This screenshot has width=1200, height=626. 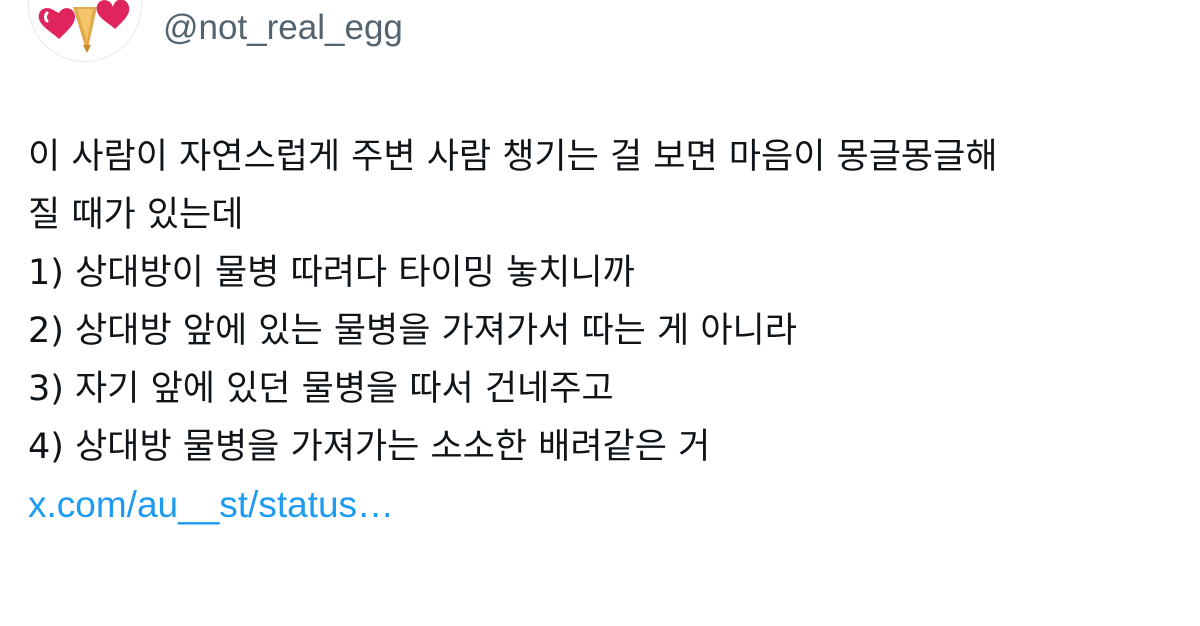 What do you see at coordinates (600, 40) in the screenshot?
I see `tweet-header: @not_real_egg` at bounding box center [600, 40].